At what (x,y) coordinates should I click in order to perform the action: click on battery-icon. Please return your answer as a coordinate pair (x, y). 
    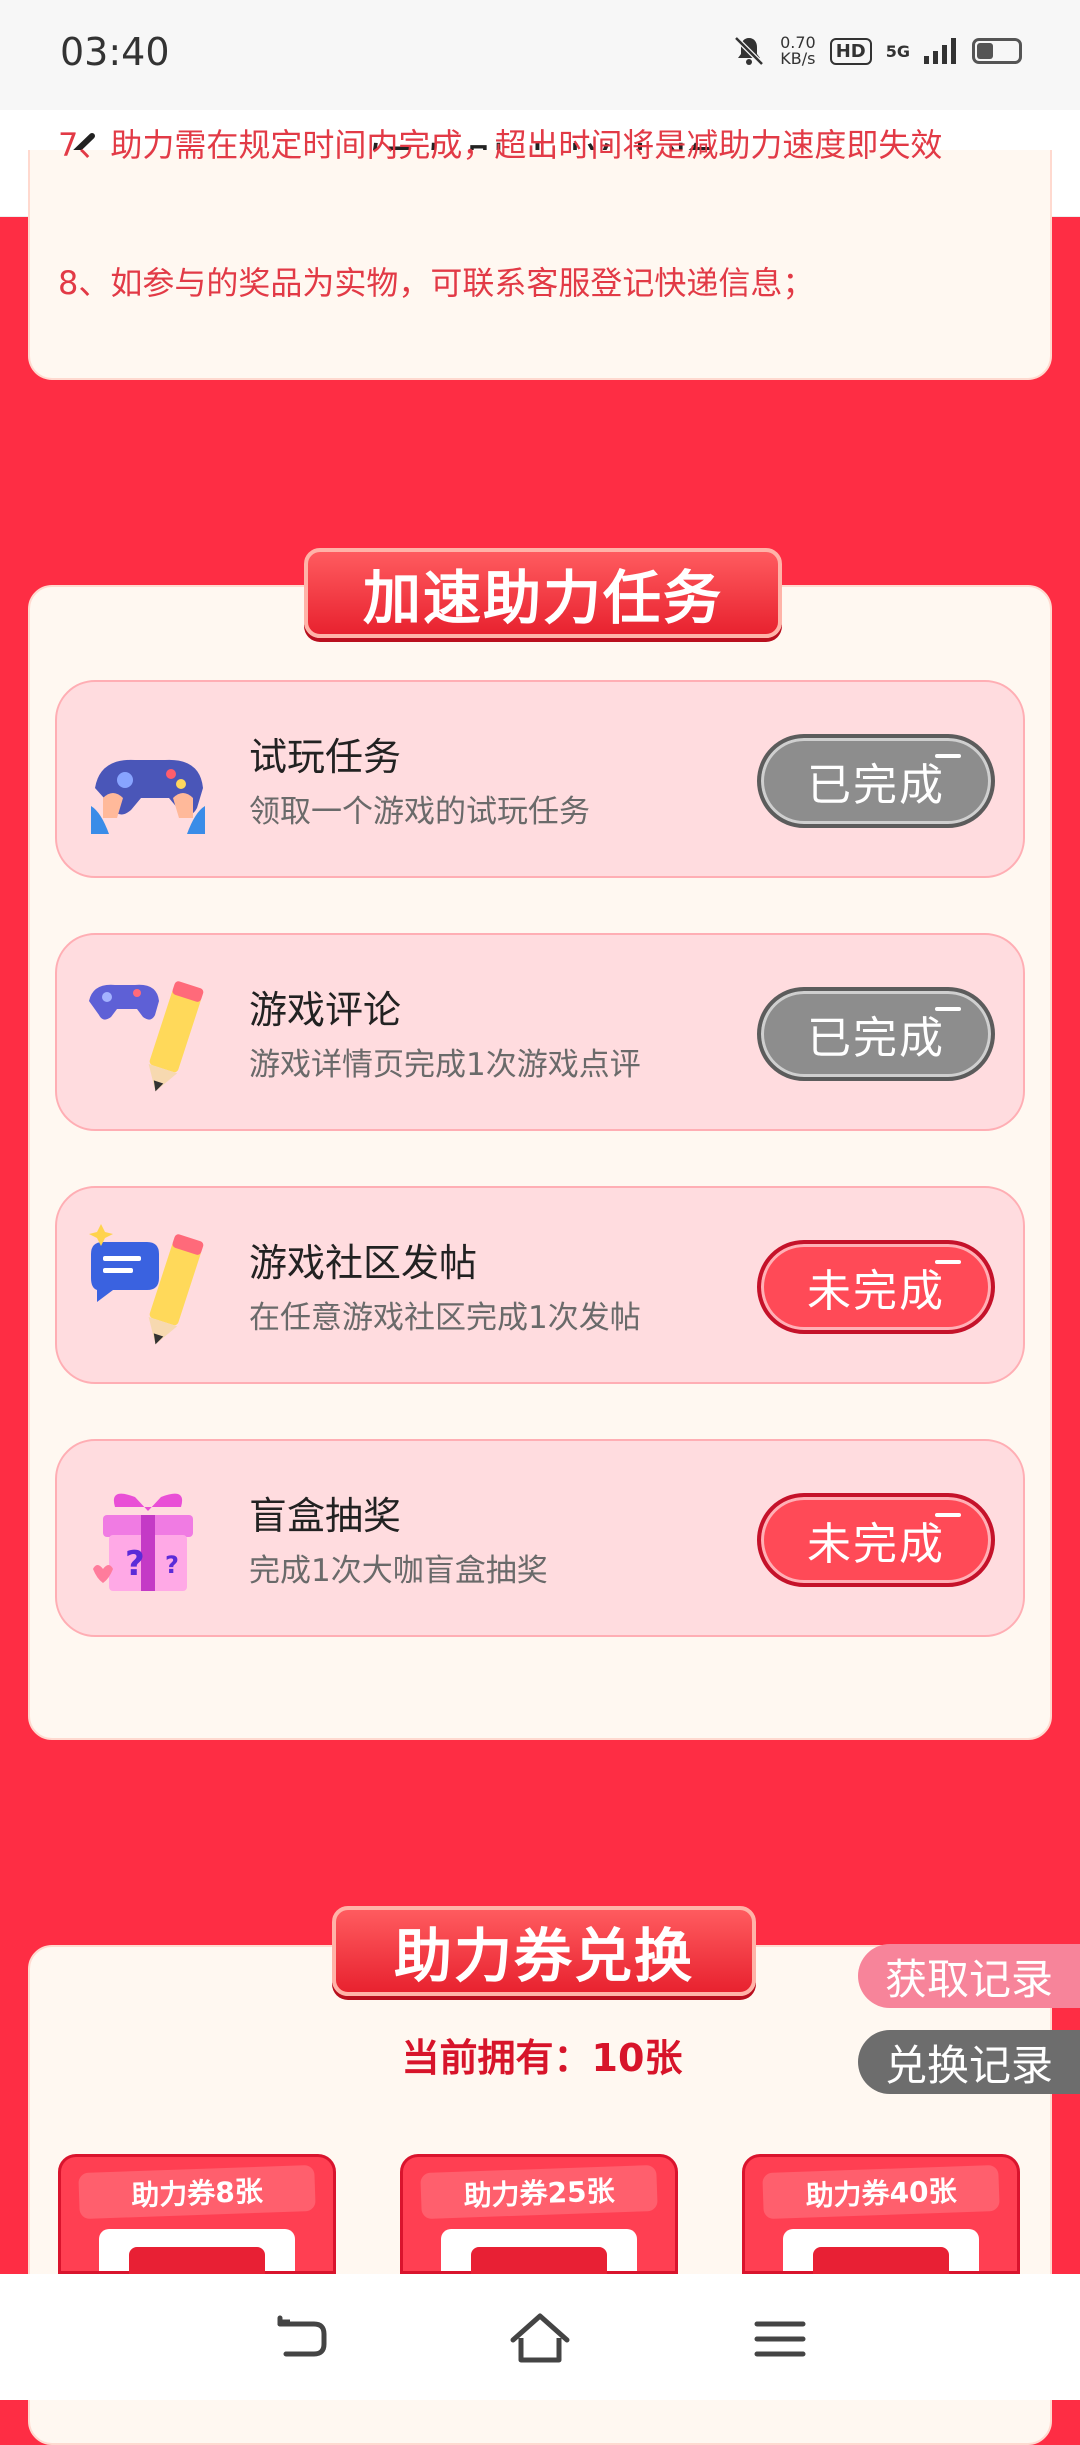
    Looking at the image, I should click on (997, 51).